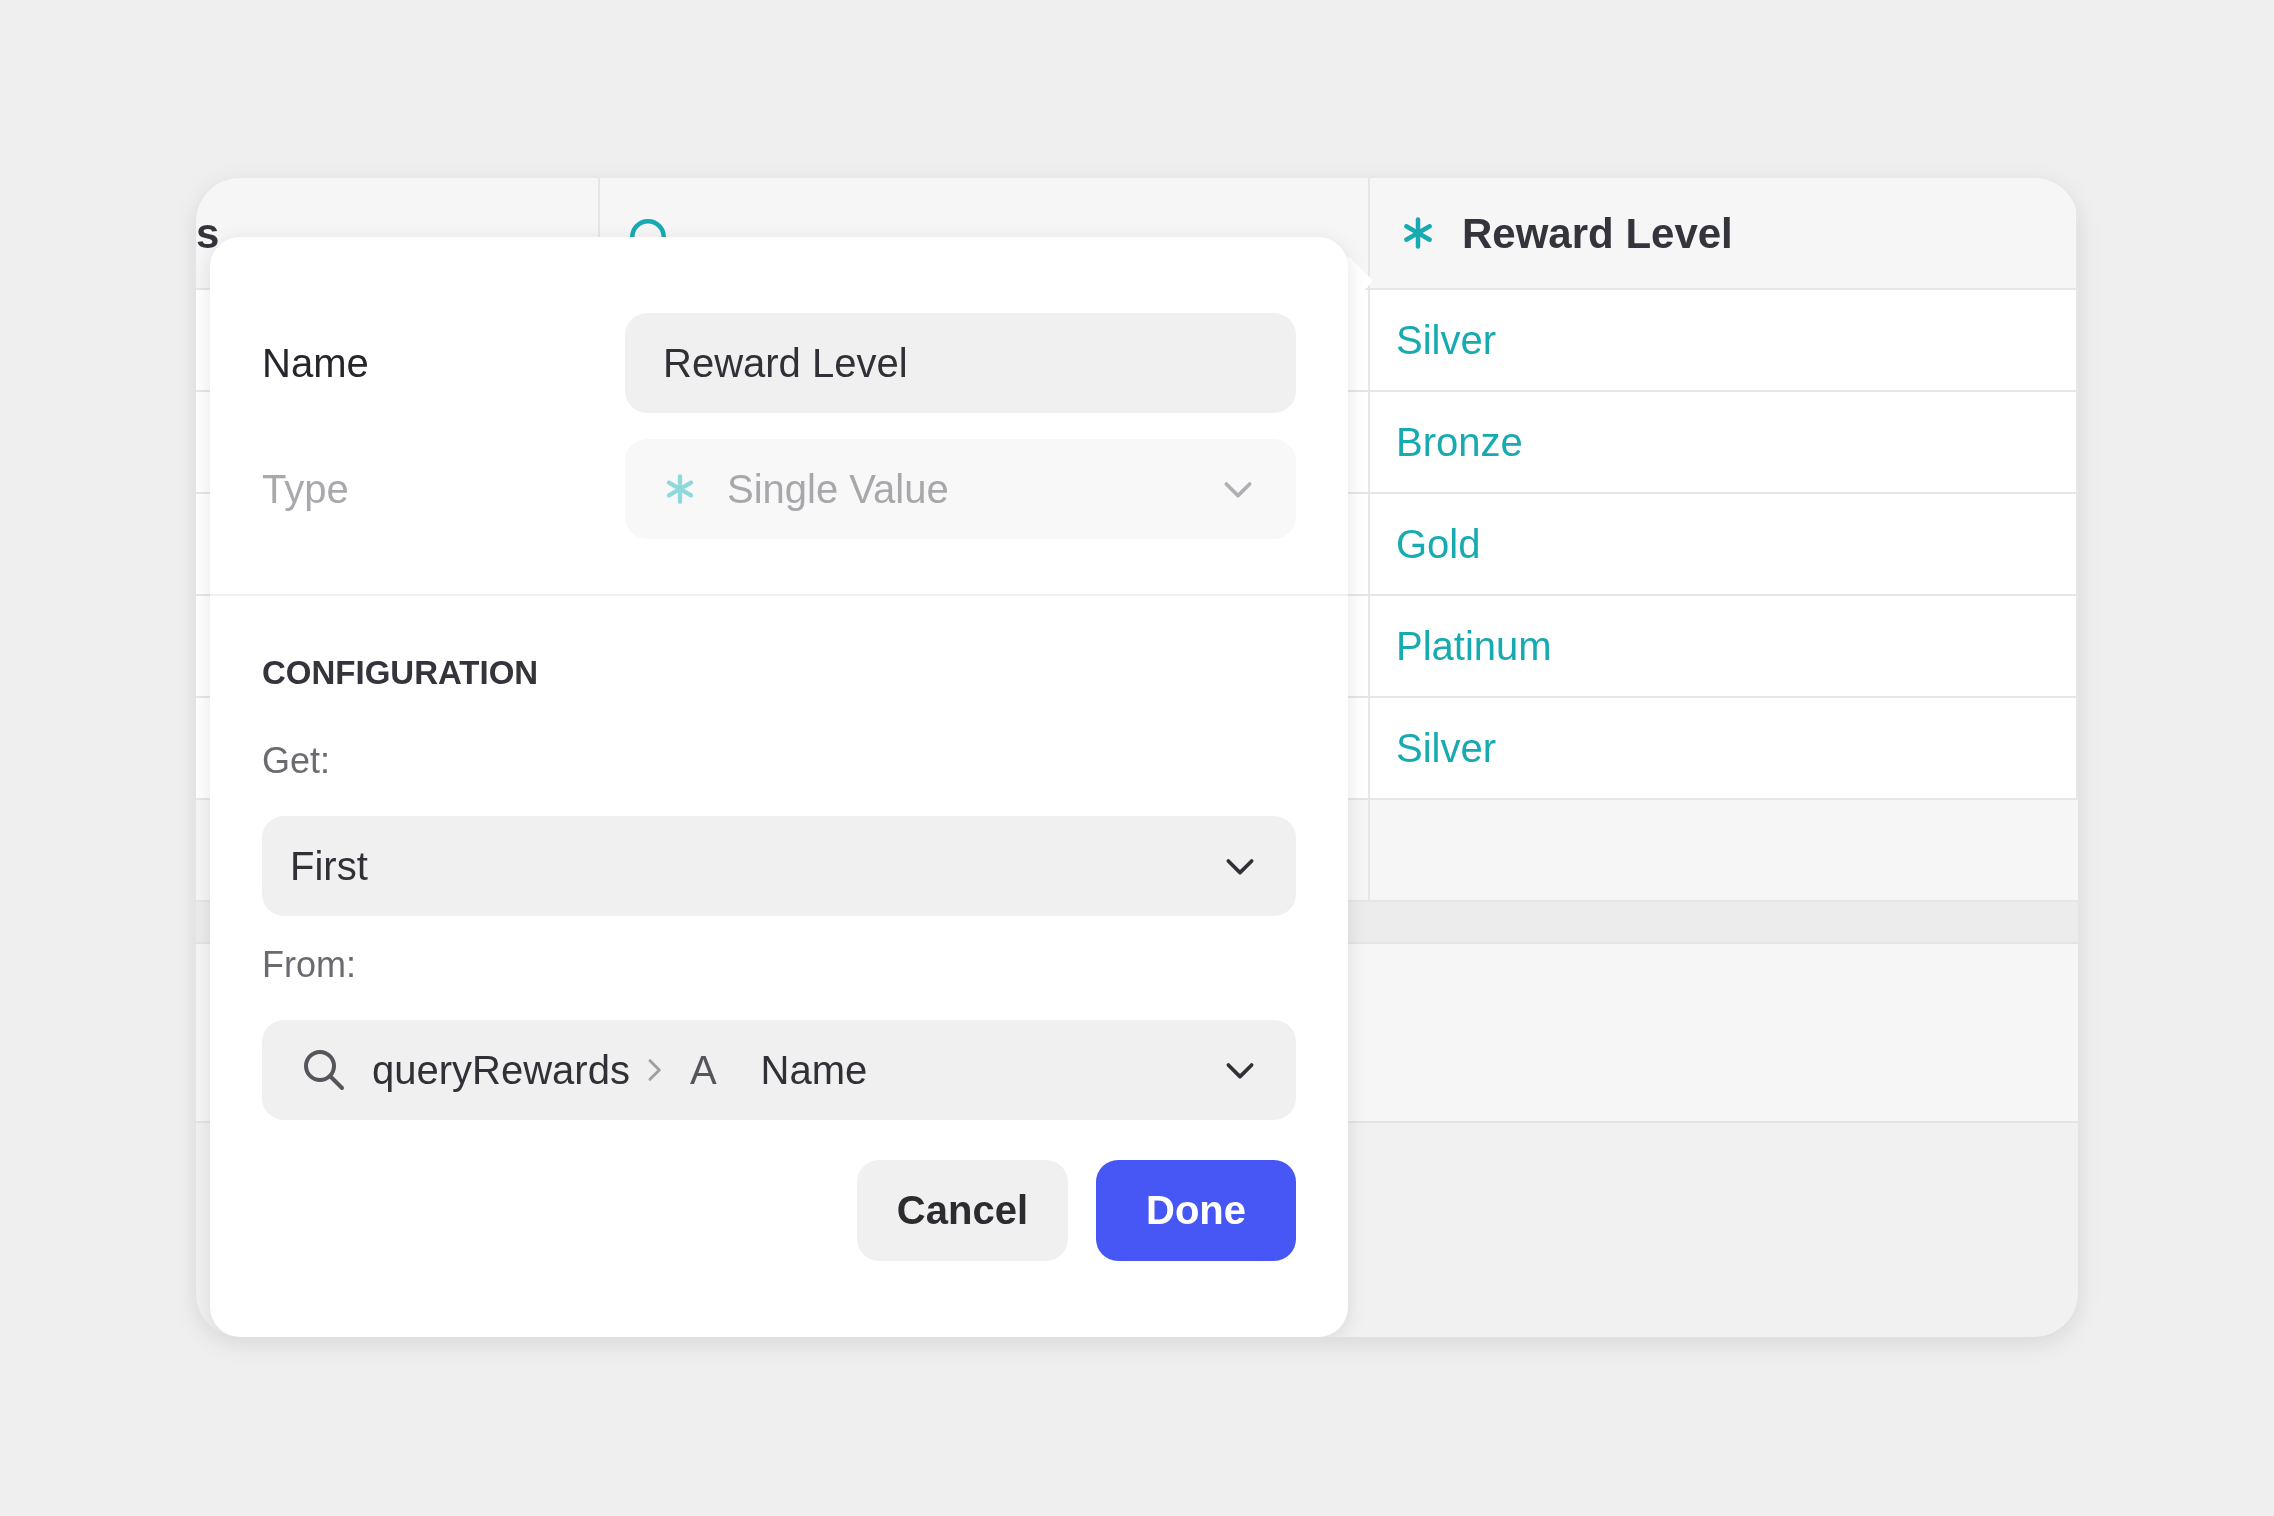  What do you see at coordinates (814, 1070) in the screenshot?
I see `field-name: Name` at bounding box center [814, 1070].